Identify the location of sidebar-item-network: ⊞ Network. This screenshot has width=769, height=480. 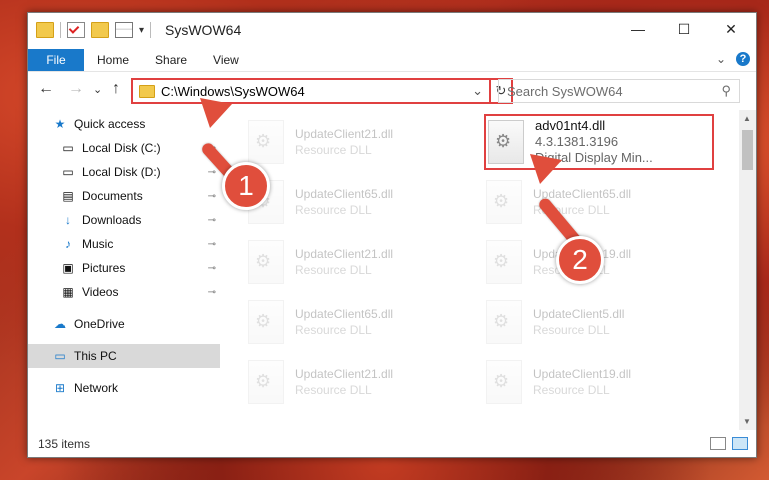
(124, 388).